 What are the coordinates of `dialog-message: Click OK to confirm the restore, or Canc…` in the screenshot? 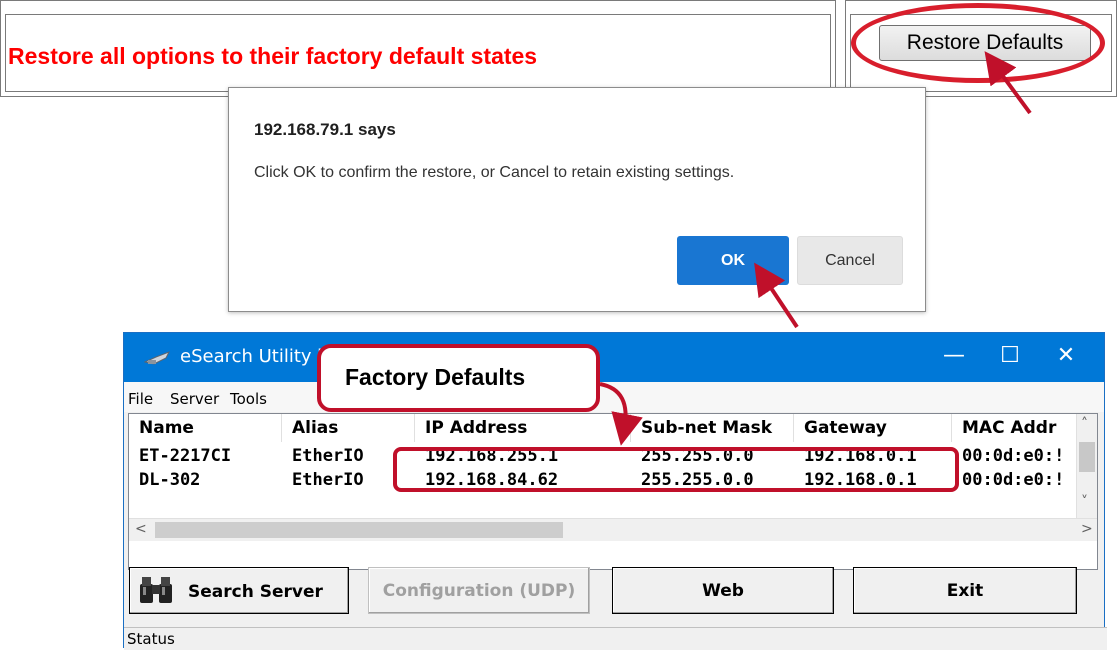 It's located at (494, 172).